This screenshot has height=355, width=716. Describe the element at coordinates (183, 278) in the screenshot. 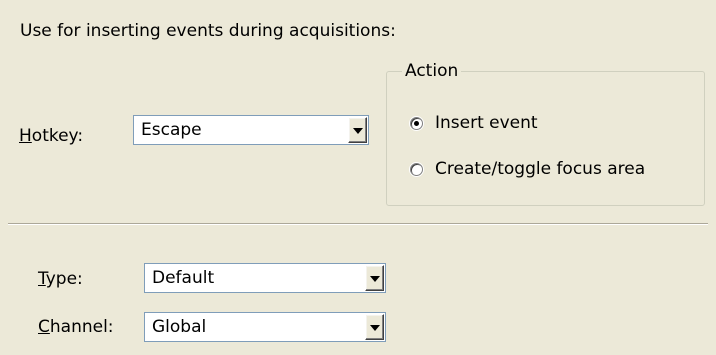

I see `type-value: Default` at that location.